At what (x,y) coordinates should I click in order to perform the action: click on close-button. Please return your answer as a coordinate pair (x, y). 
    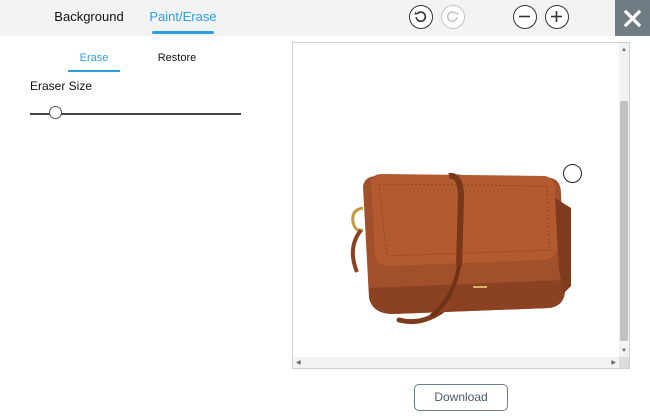
    Looking at the image, I should click on (632, 18).